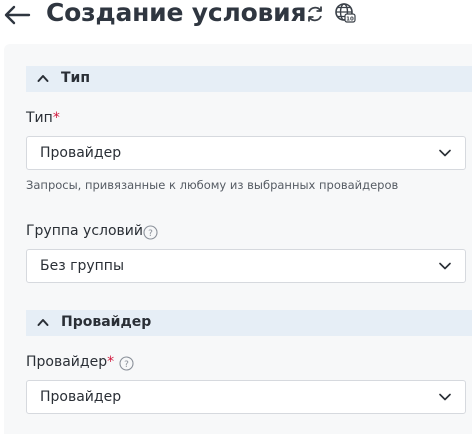 The width and height of the screenshot is (472, 434). I want to click on provider-field-label: Провайдер*, so click(70, 362).